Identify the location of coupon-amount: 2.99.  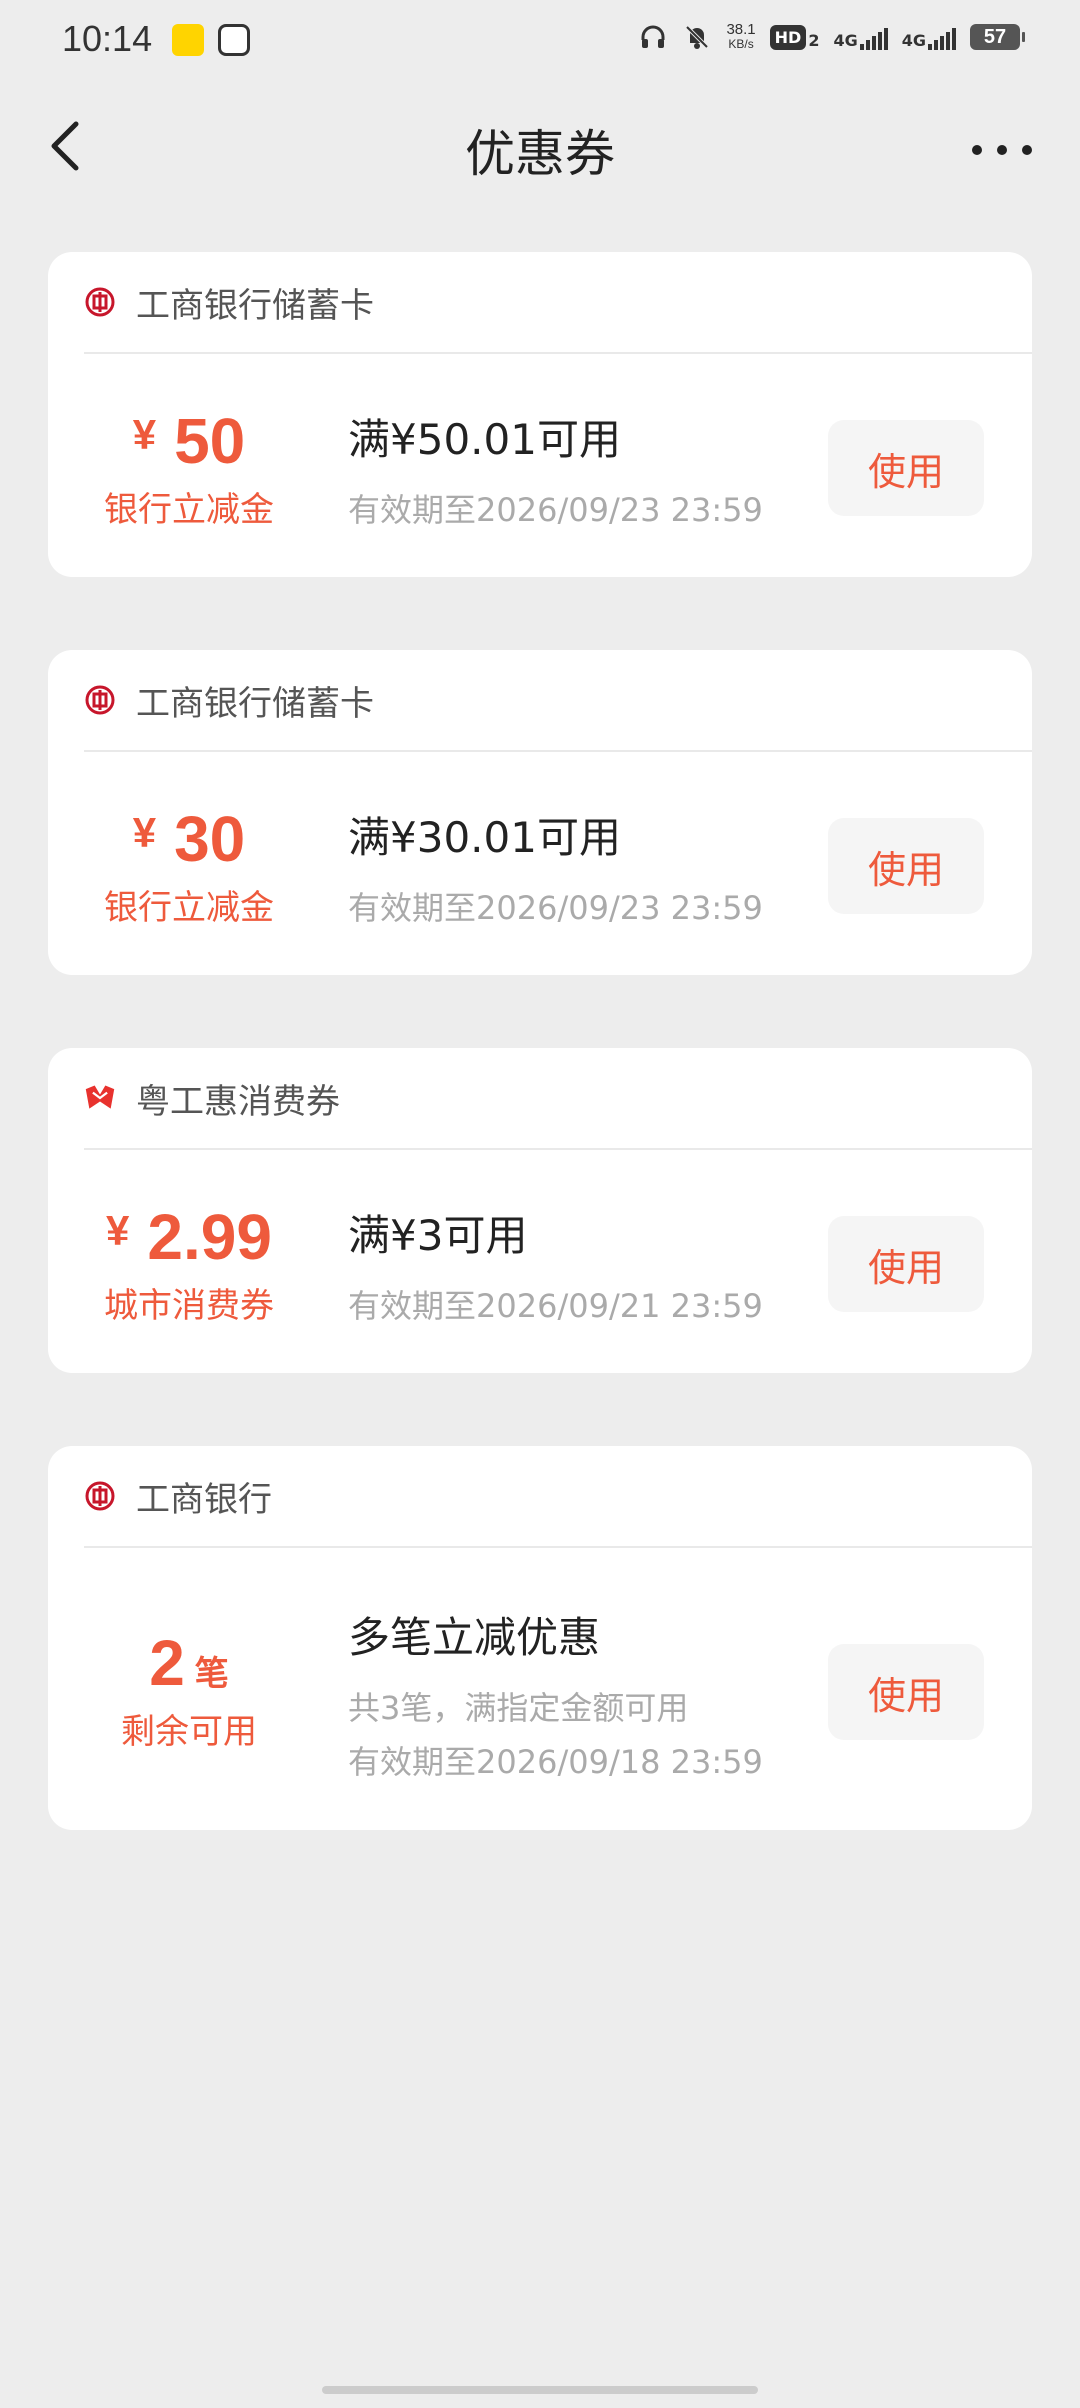
(209, 1237).